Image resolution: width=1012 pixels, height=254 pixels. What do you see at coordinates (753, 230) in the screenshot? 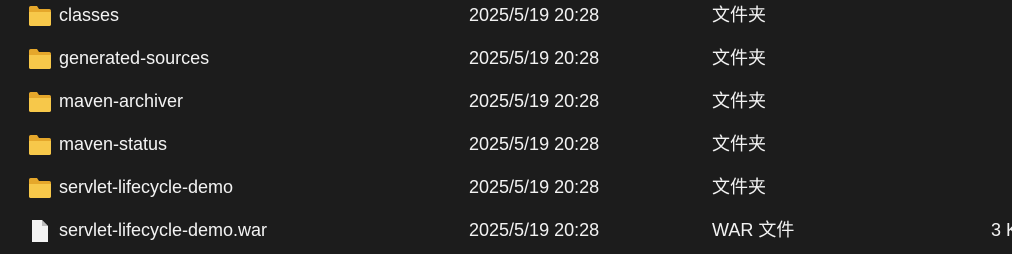
I see `file-type: WAR 文件` at bounding box center [753, 230].